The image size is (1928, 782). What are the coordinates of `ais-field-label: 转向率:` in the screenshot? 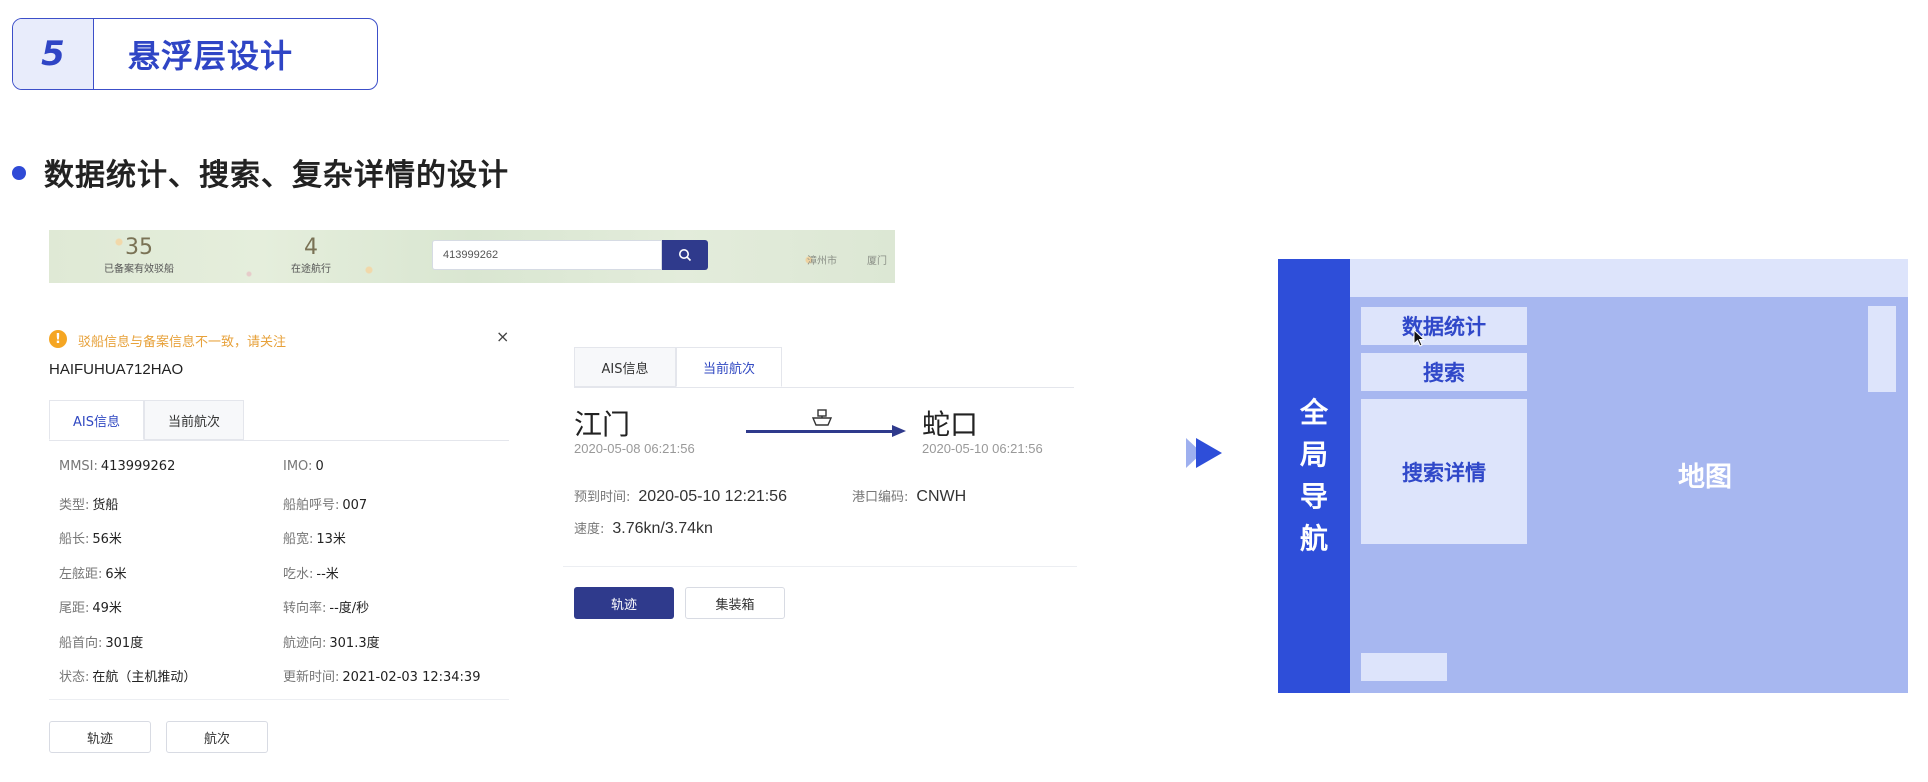 It's located at (305, 608).